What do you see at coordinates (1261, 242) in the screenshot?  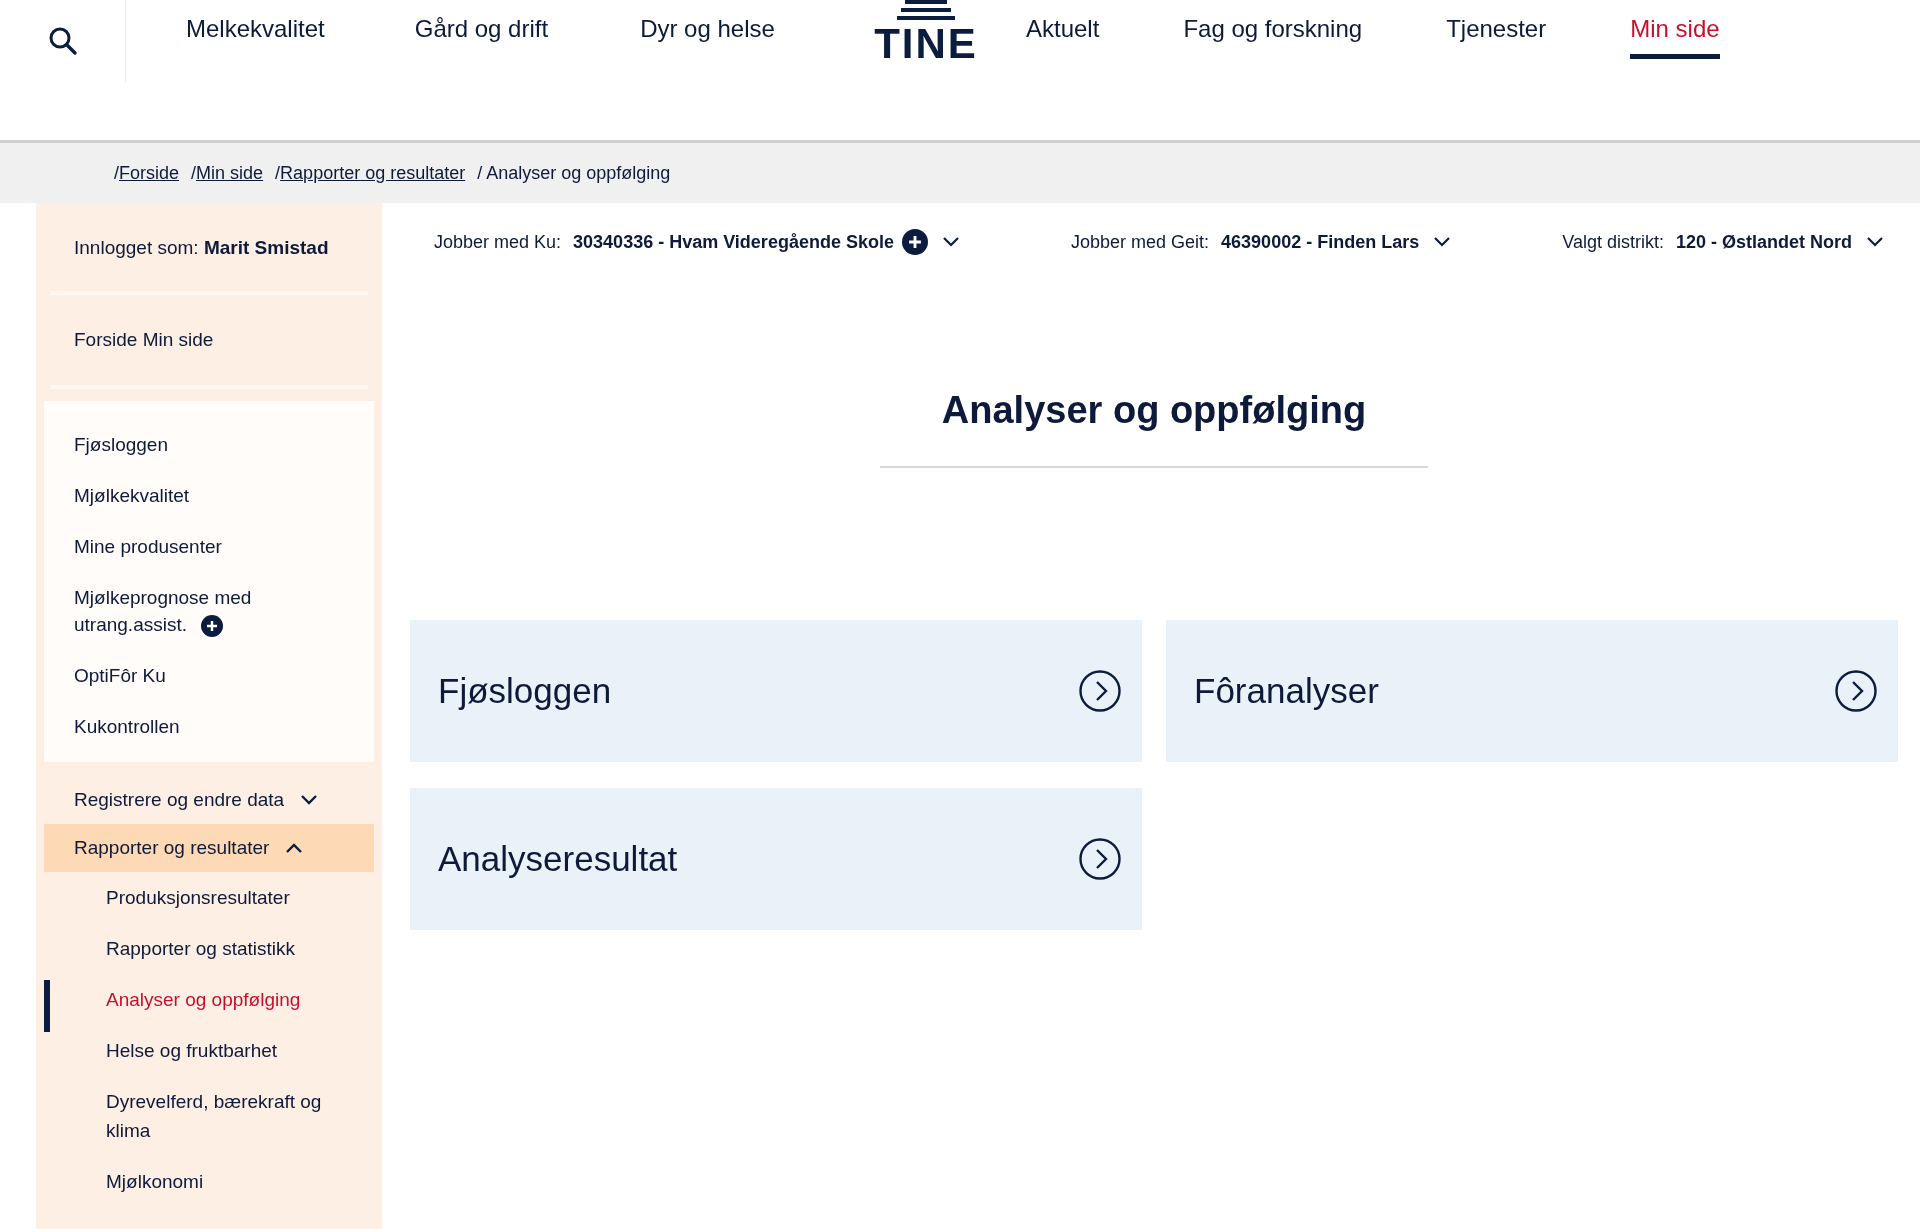 I see `context-selector: Jobber med Geit: 46390002 - Finden Lars` at bounding box center [1261, 242].